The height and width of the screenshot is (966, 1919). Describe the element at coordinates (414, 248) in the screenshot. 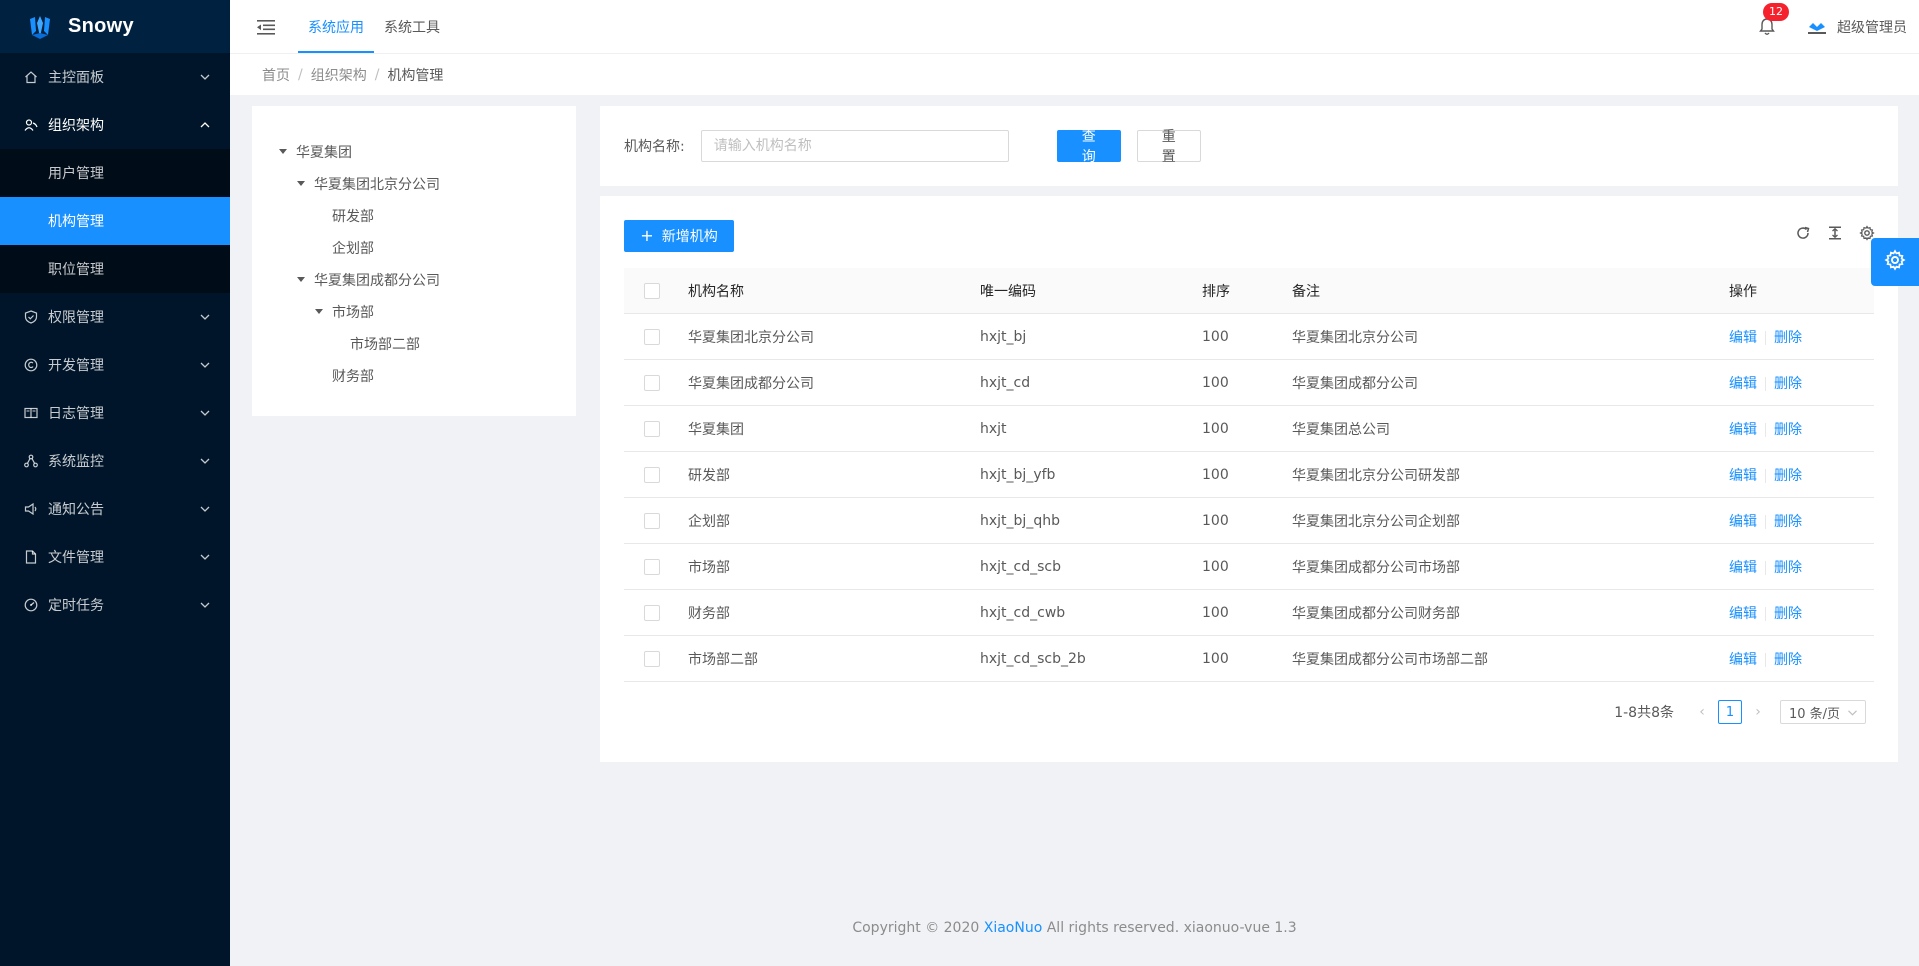

I see `tree-node: 企划部` at that location.